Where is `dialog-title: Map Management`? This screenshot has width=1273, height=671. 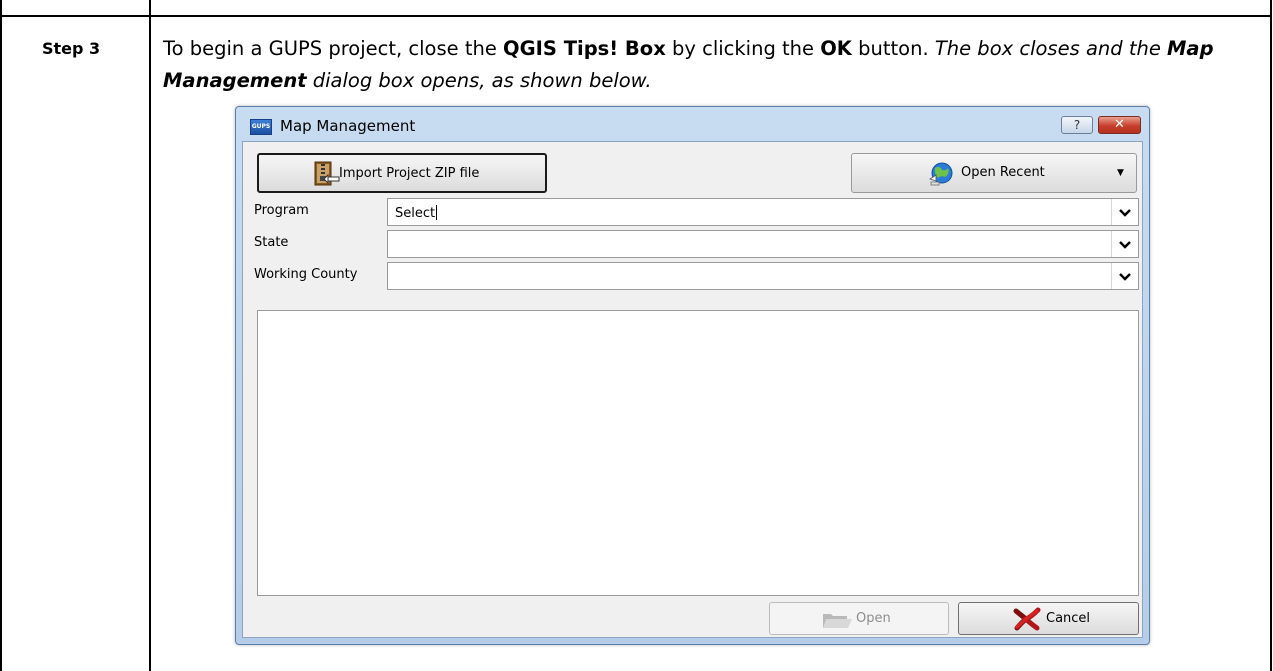
dialog-title: Map Management is located at coordinates (348, 126).